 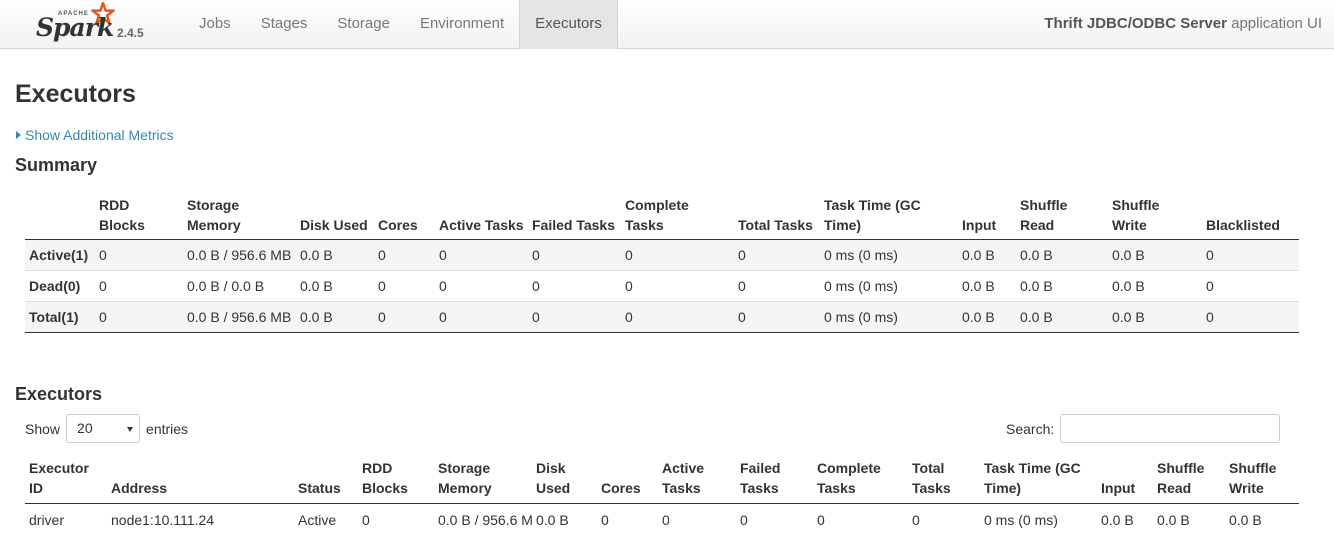 I want to click on tab-environment: Environment, so click(x=462, y=24).